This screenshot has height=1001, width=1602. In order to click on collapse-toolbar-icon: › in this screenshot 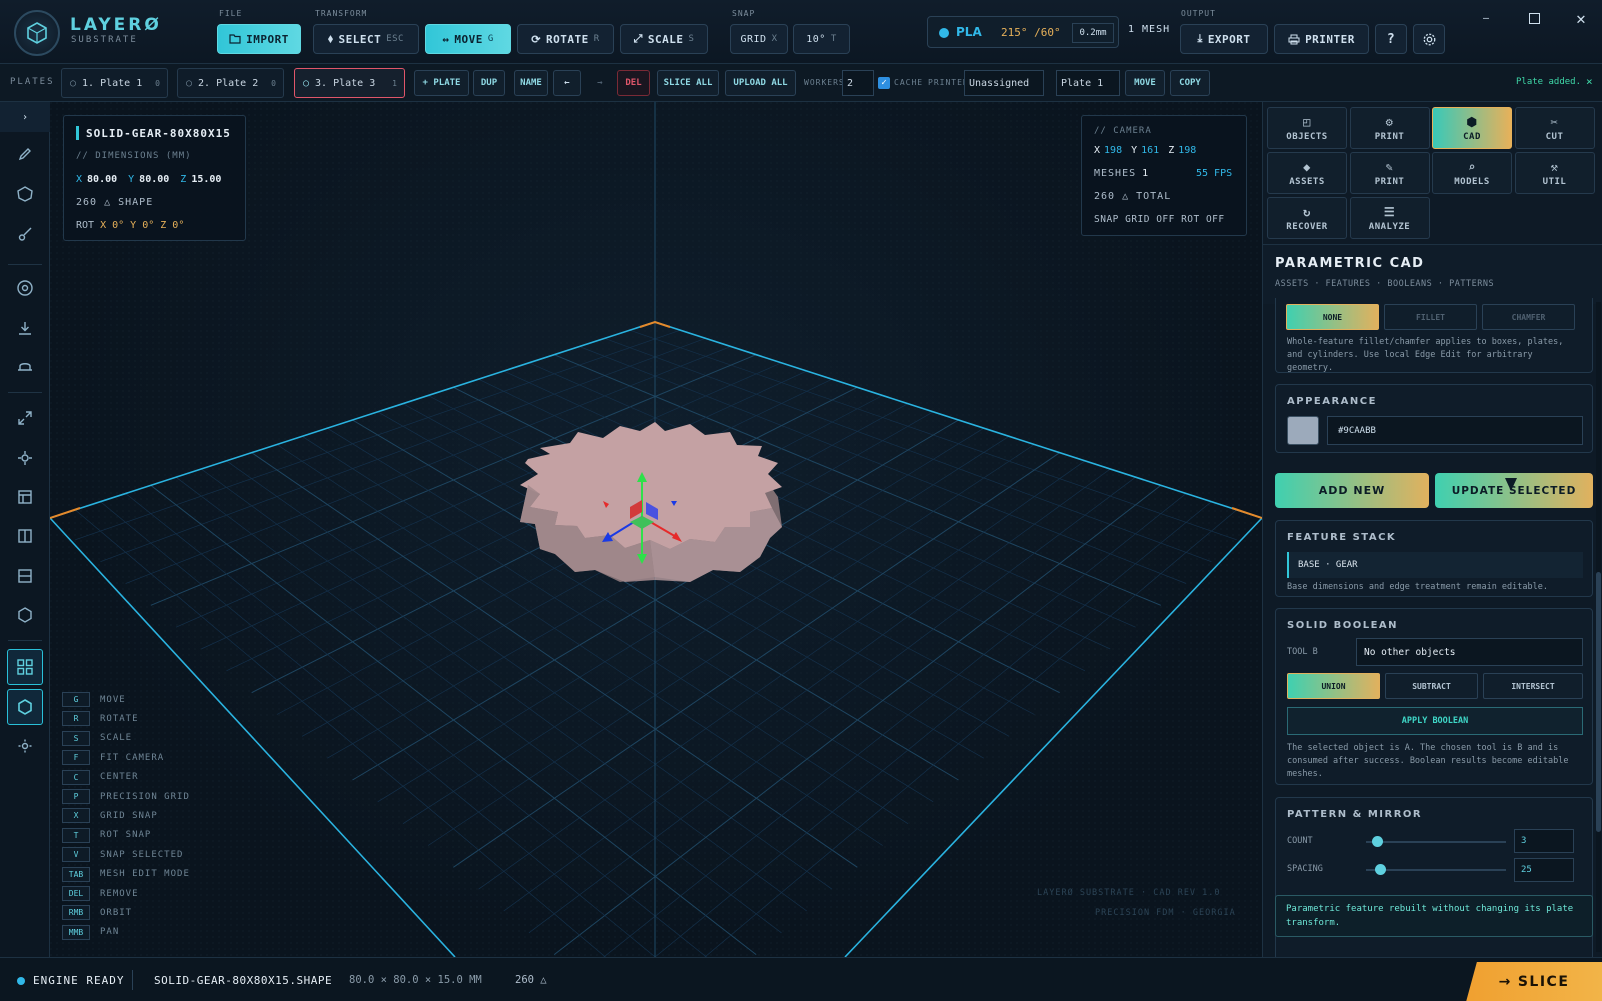, I will do `click(25, 117)`.